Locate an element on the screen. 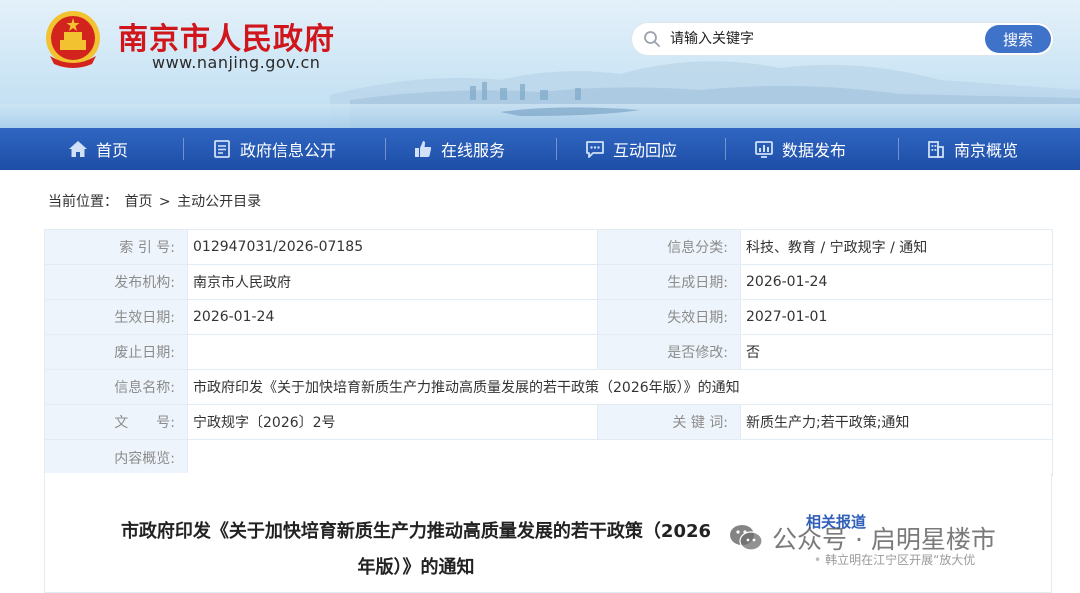  nav-label-gov-info: 政府信息公开 is located at coordinates (288, 150).